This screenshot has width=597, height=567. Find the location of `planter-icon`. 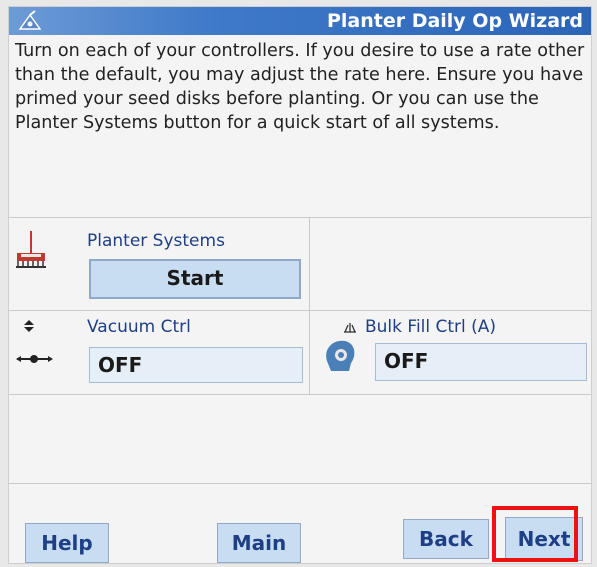

planter-icon is located at coordinates (31, 249).